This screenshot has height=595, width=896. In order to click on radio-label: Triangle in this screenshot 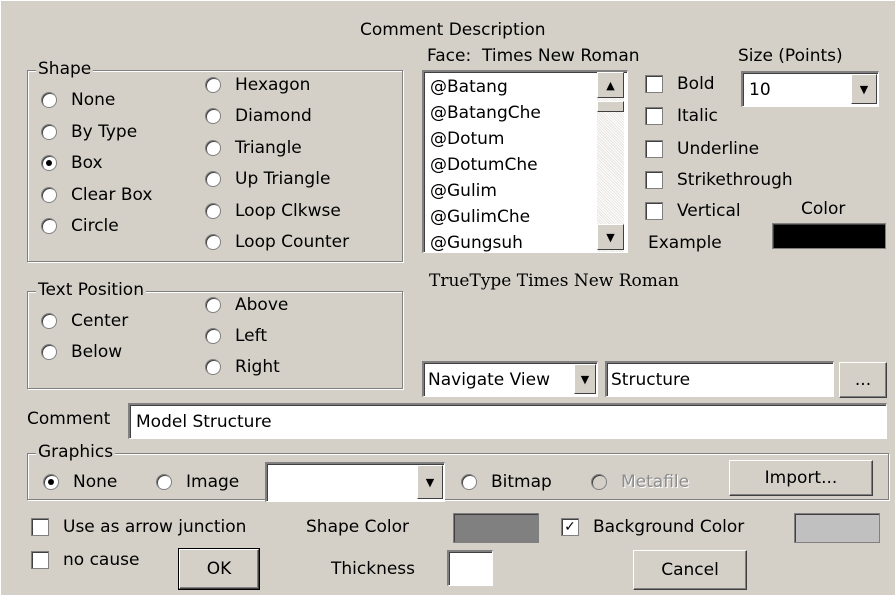, I will do `click(268, 148)`.